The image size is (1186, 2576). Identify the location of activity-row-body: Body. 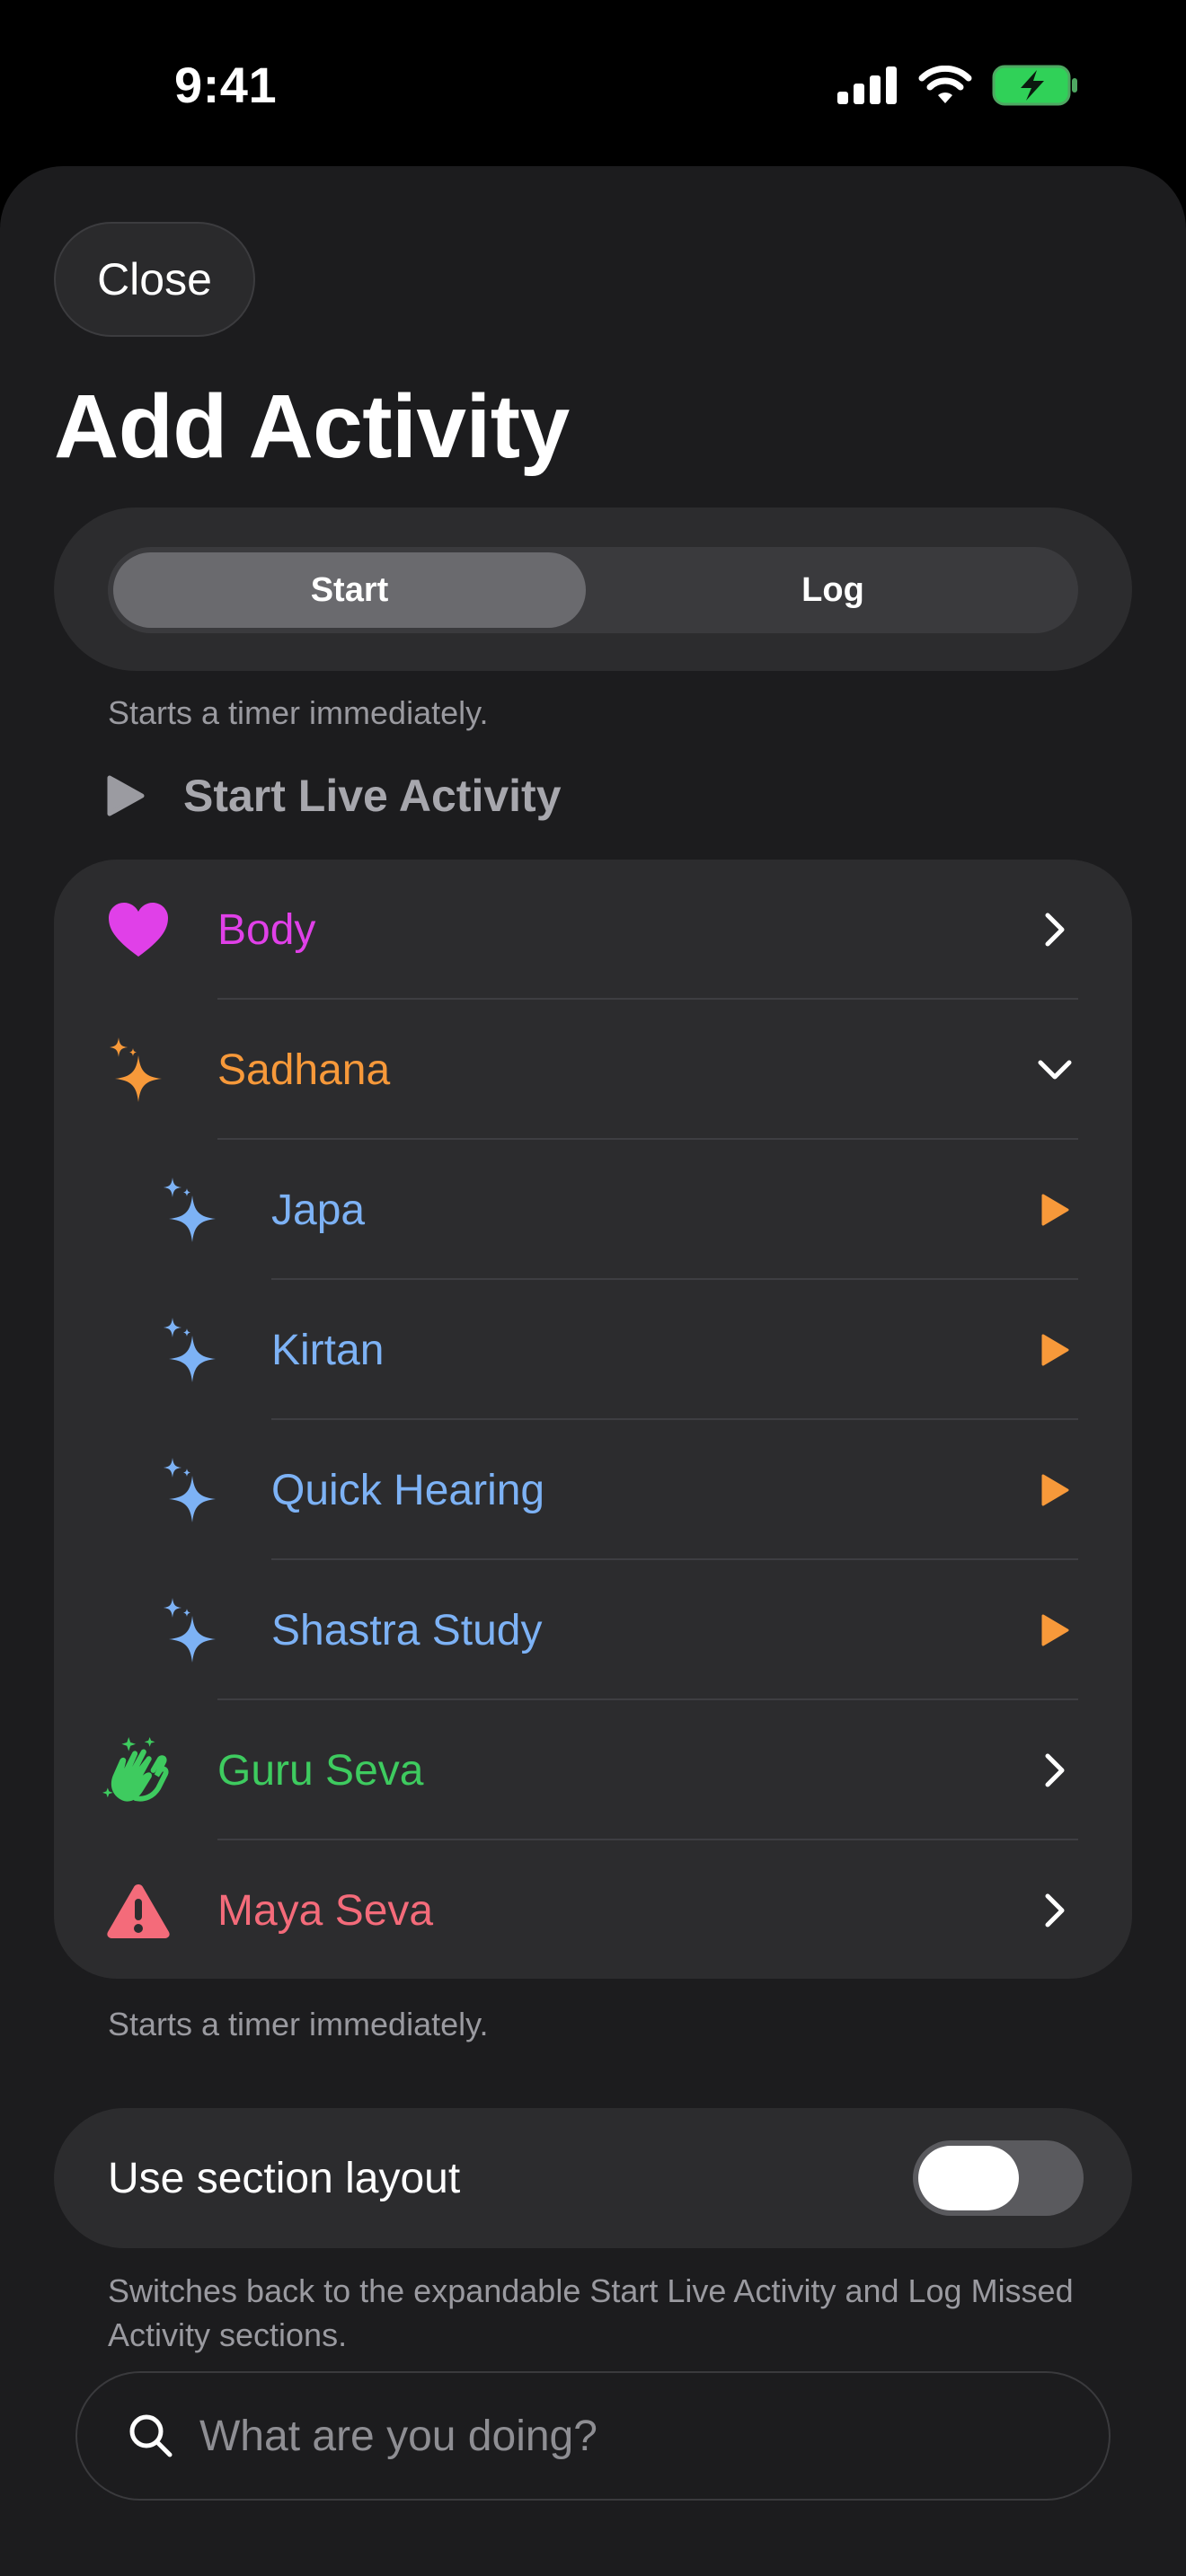
(593, 930).